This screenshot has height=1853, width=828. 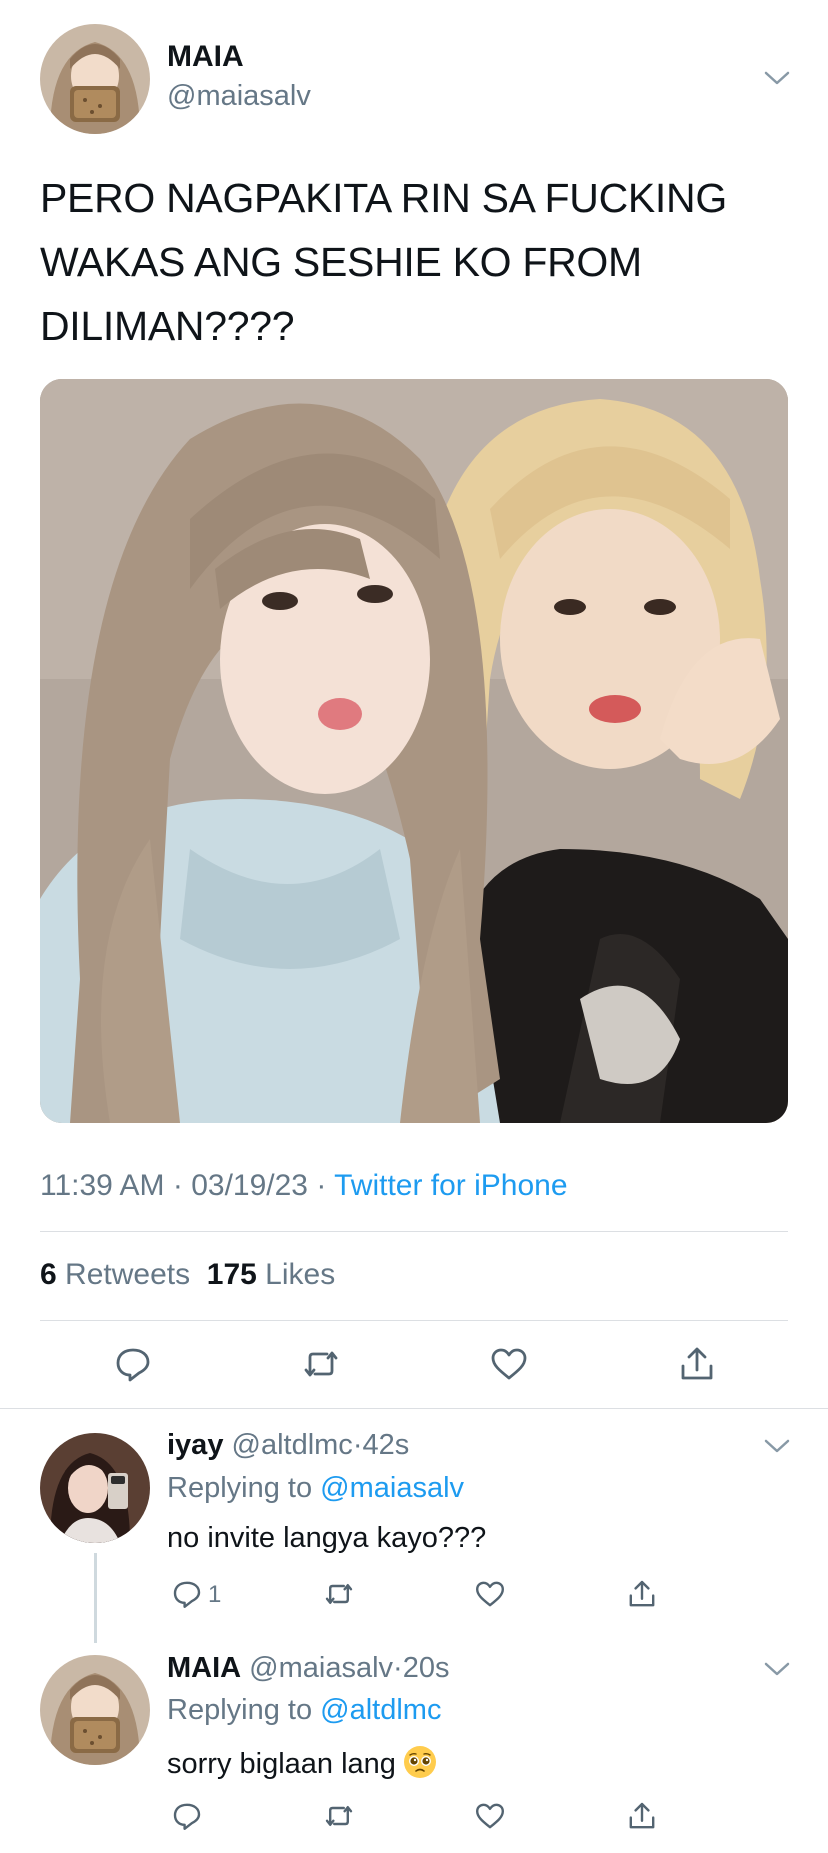 What do you see at coordinates (304, 1710) in the screenshot?
I see `replying-to: Replying to @altdlmc` at bounding box center [304, 1710].